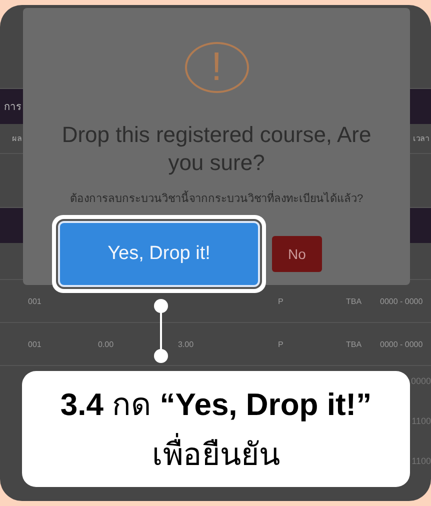 Image resolution: width=431 pixels, height=506 pixels. I want to click on table-header: ผล, so click(17, 139).